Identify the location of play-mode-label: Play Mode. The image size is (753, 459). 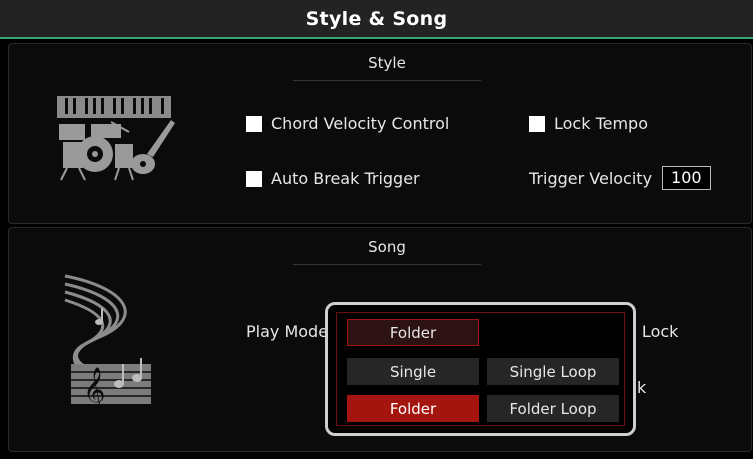
(287, 331).